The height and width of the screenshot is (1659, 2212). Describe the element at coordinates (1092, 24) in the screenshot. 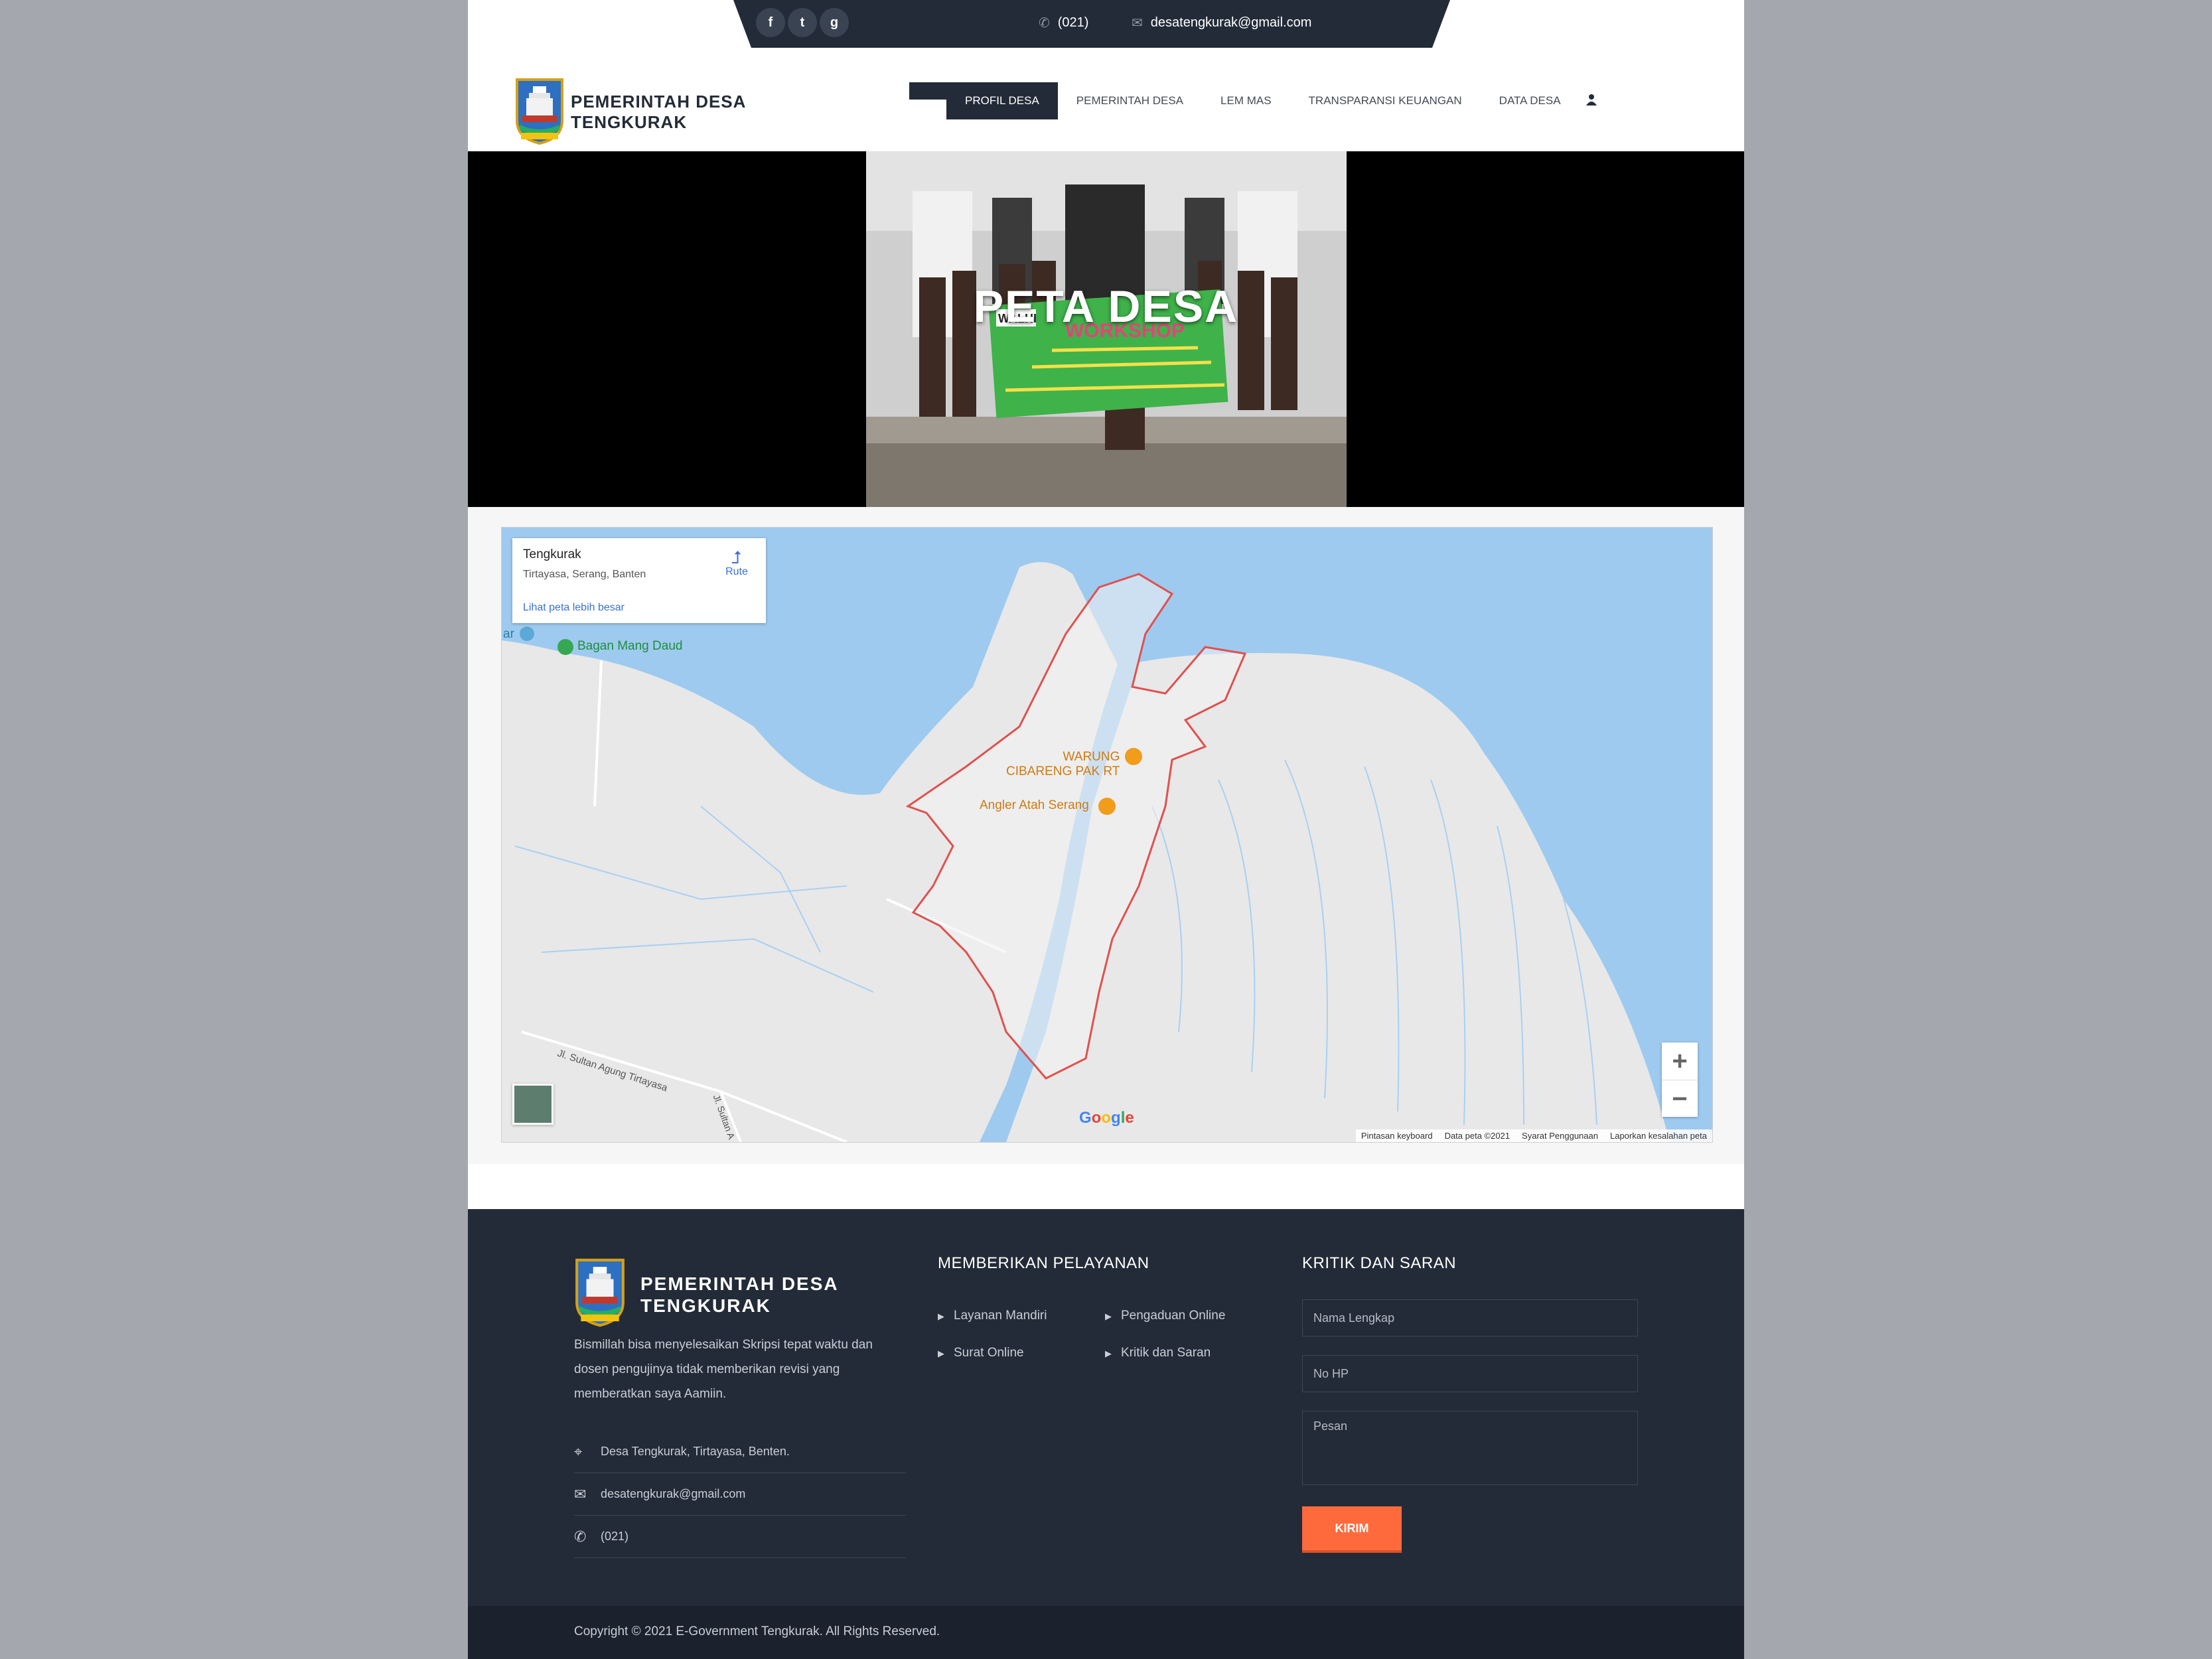

I see `top-bar: f t g ✆ (021) ✉ desatengkurak@gmail.com` at that location.